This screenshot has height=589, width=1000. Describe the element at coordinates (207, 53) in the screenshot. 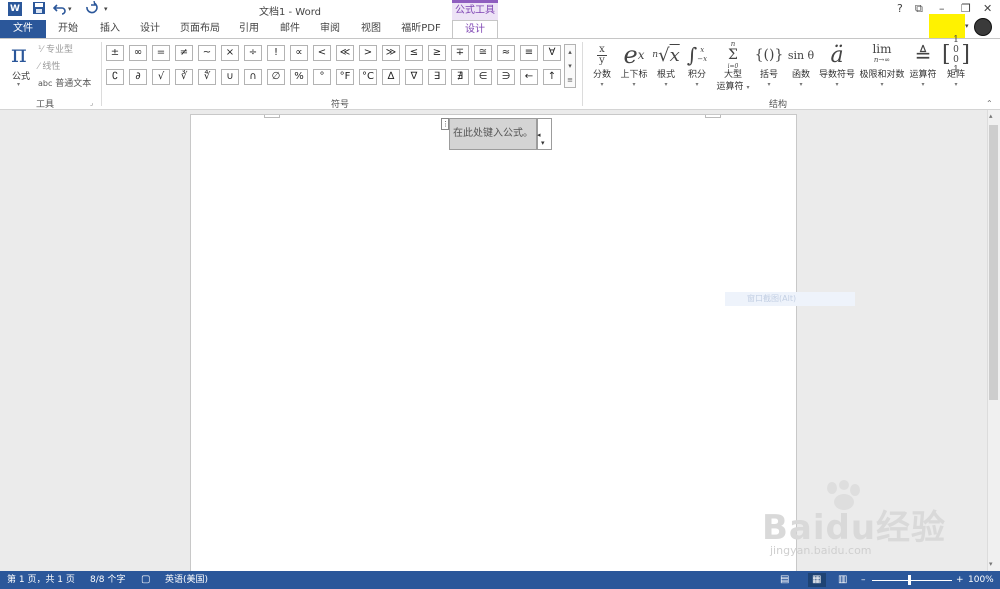

I see `symbol-button: ~` at that location.